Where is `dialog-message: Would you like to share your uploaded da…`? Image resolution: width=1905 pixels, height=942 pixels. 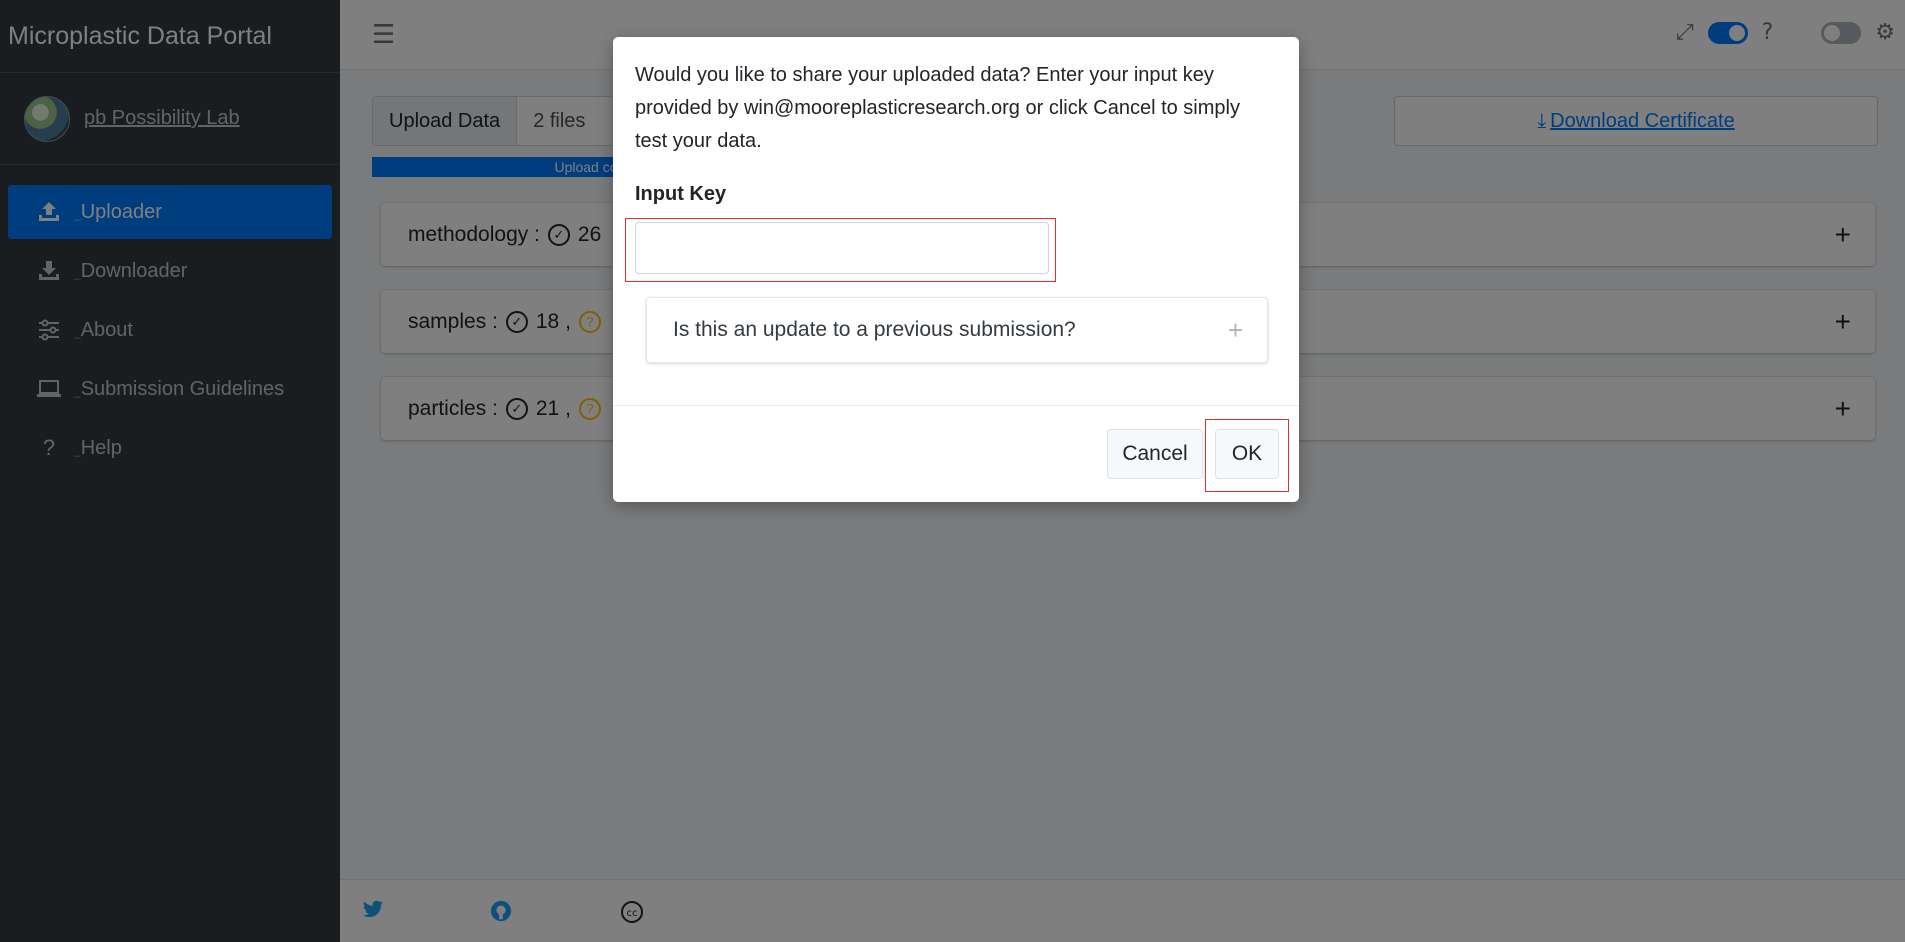
dialog-message: Would you like to share your uploaded da… is located at coordinates (937, 108).